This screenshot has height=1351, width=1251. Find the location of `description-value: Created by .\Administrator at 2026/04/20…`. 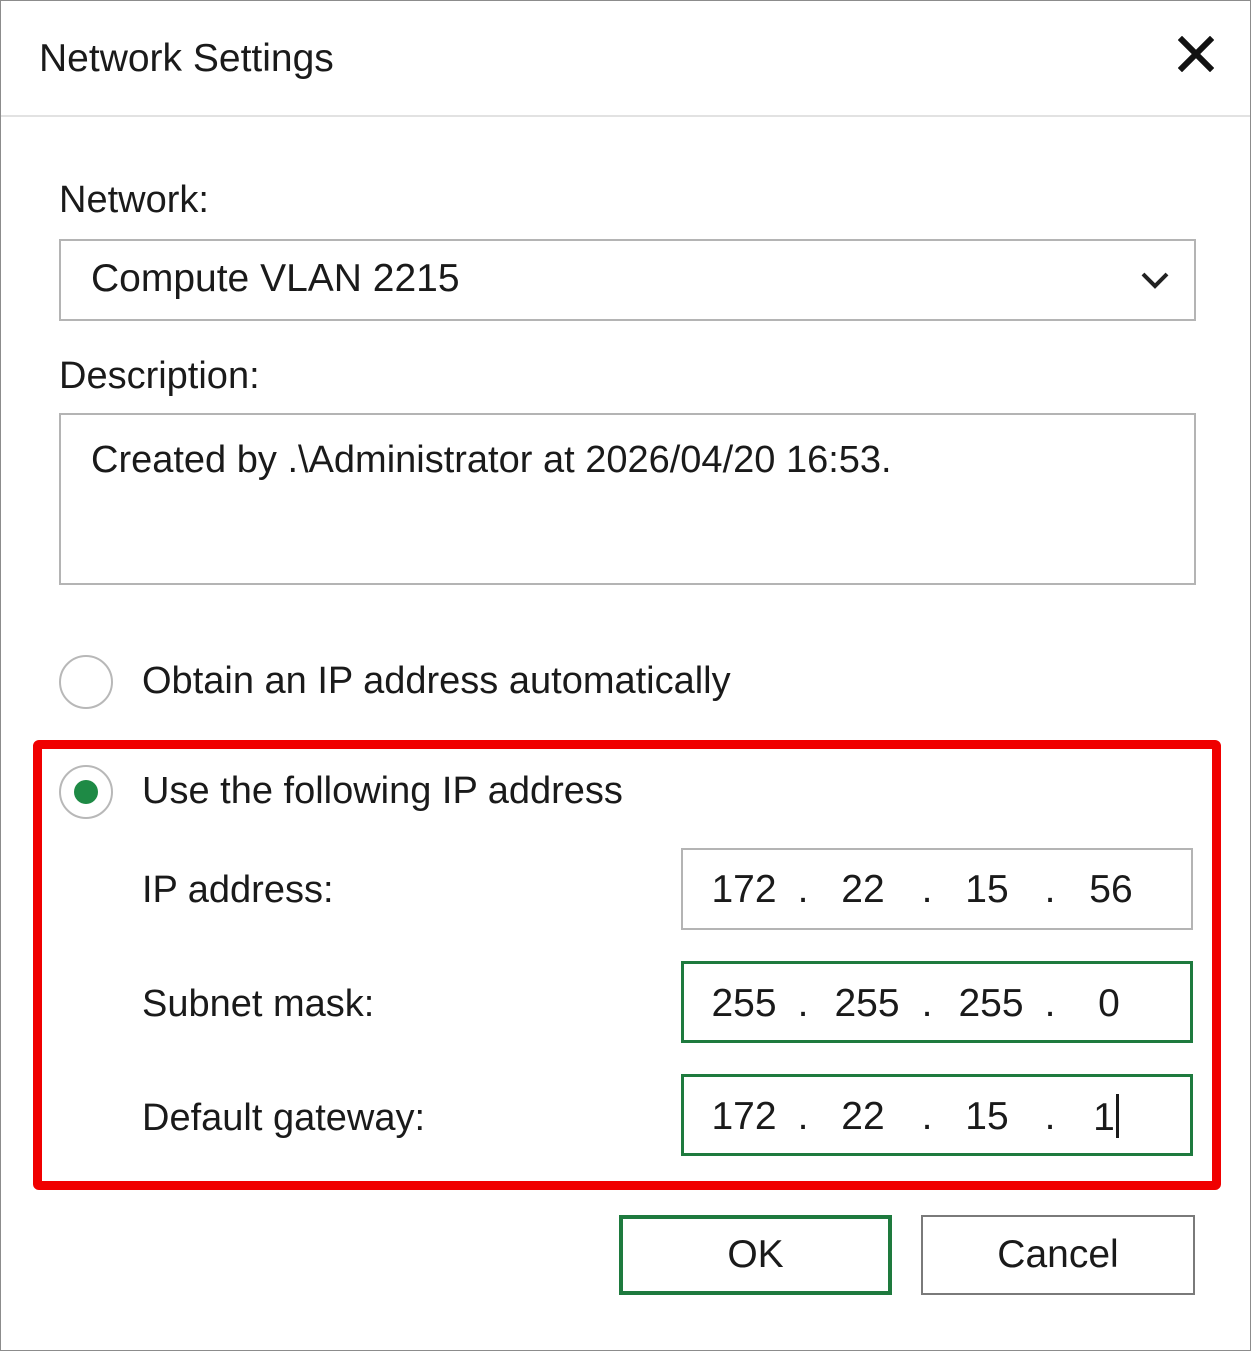

description-value: Created by .\Administrator at 2026/04/20… is located at coordinates (491, 460).